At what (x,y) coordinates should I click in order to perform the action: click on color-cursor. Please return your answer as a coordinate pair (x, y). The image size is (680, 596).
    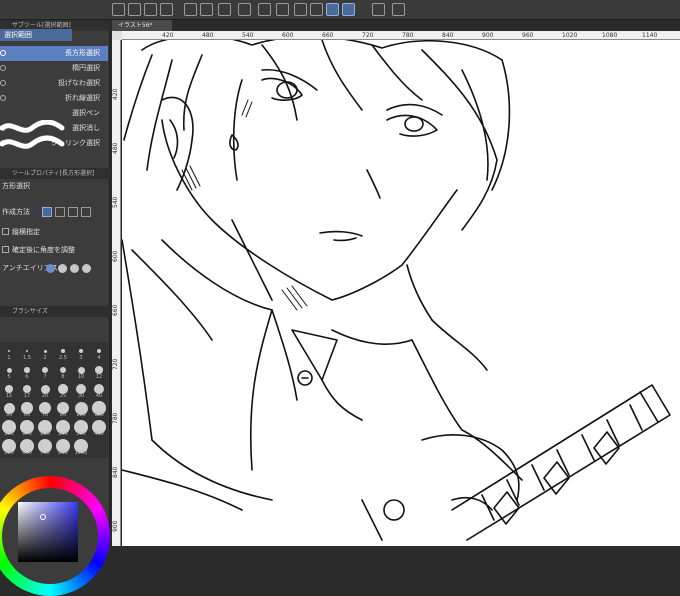
    Looking at the image, I should click on (43, 517).